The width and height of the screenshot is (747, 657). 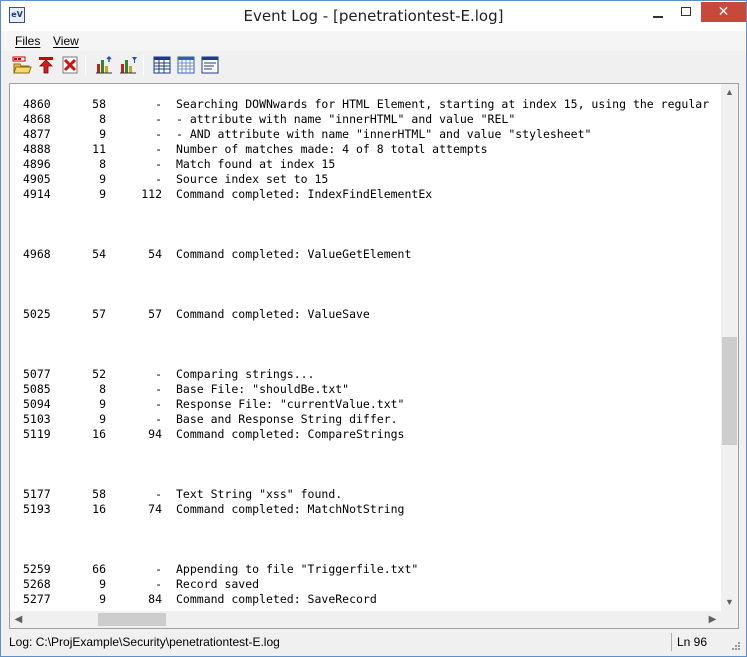 I want to click on upload-icon, so click(x=46, y=65).